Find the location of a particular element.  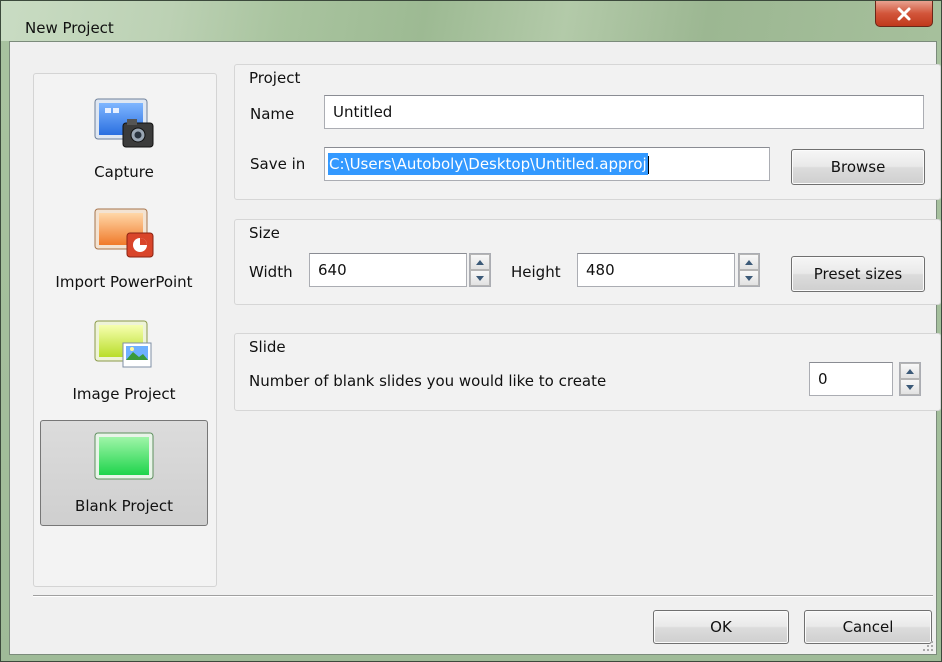

name-input: Untitled is located at coordinates (624, 112).